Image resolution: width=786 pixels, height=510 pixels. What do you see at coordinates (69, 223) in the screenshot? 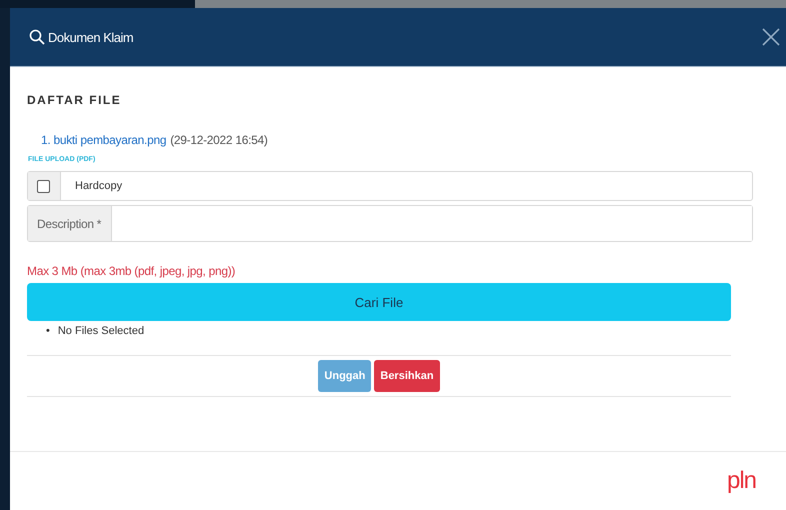
I see `description-label: Description *` at bounding box center [69, 223].